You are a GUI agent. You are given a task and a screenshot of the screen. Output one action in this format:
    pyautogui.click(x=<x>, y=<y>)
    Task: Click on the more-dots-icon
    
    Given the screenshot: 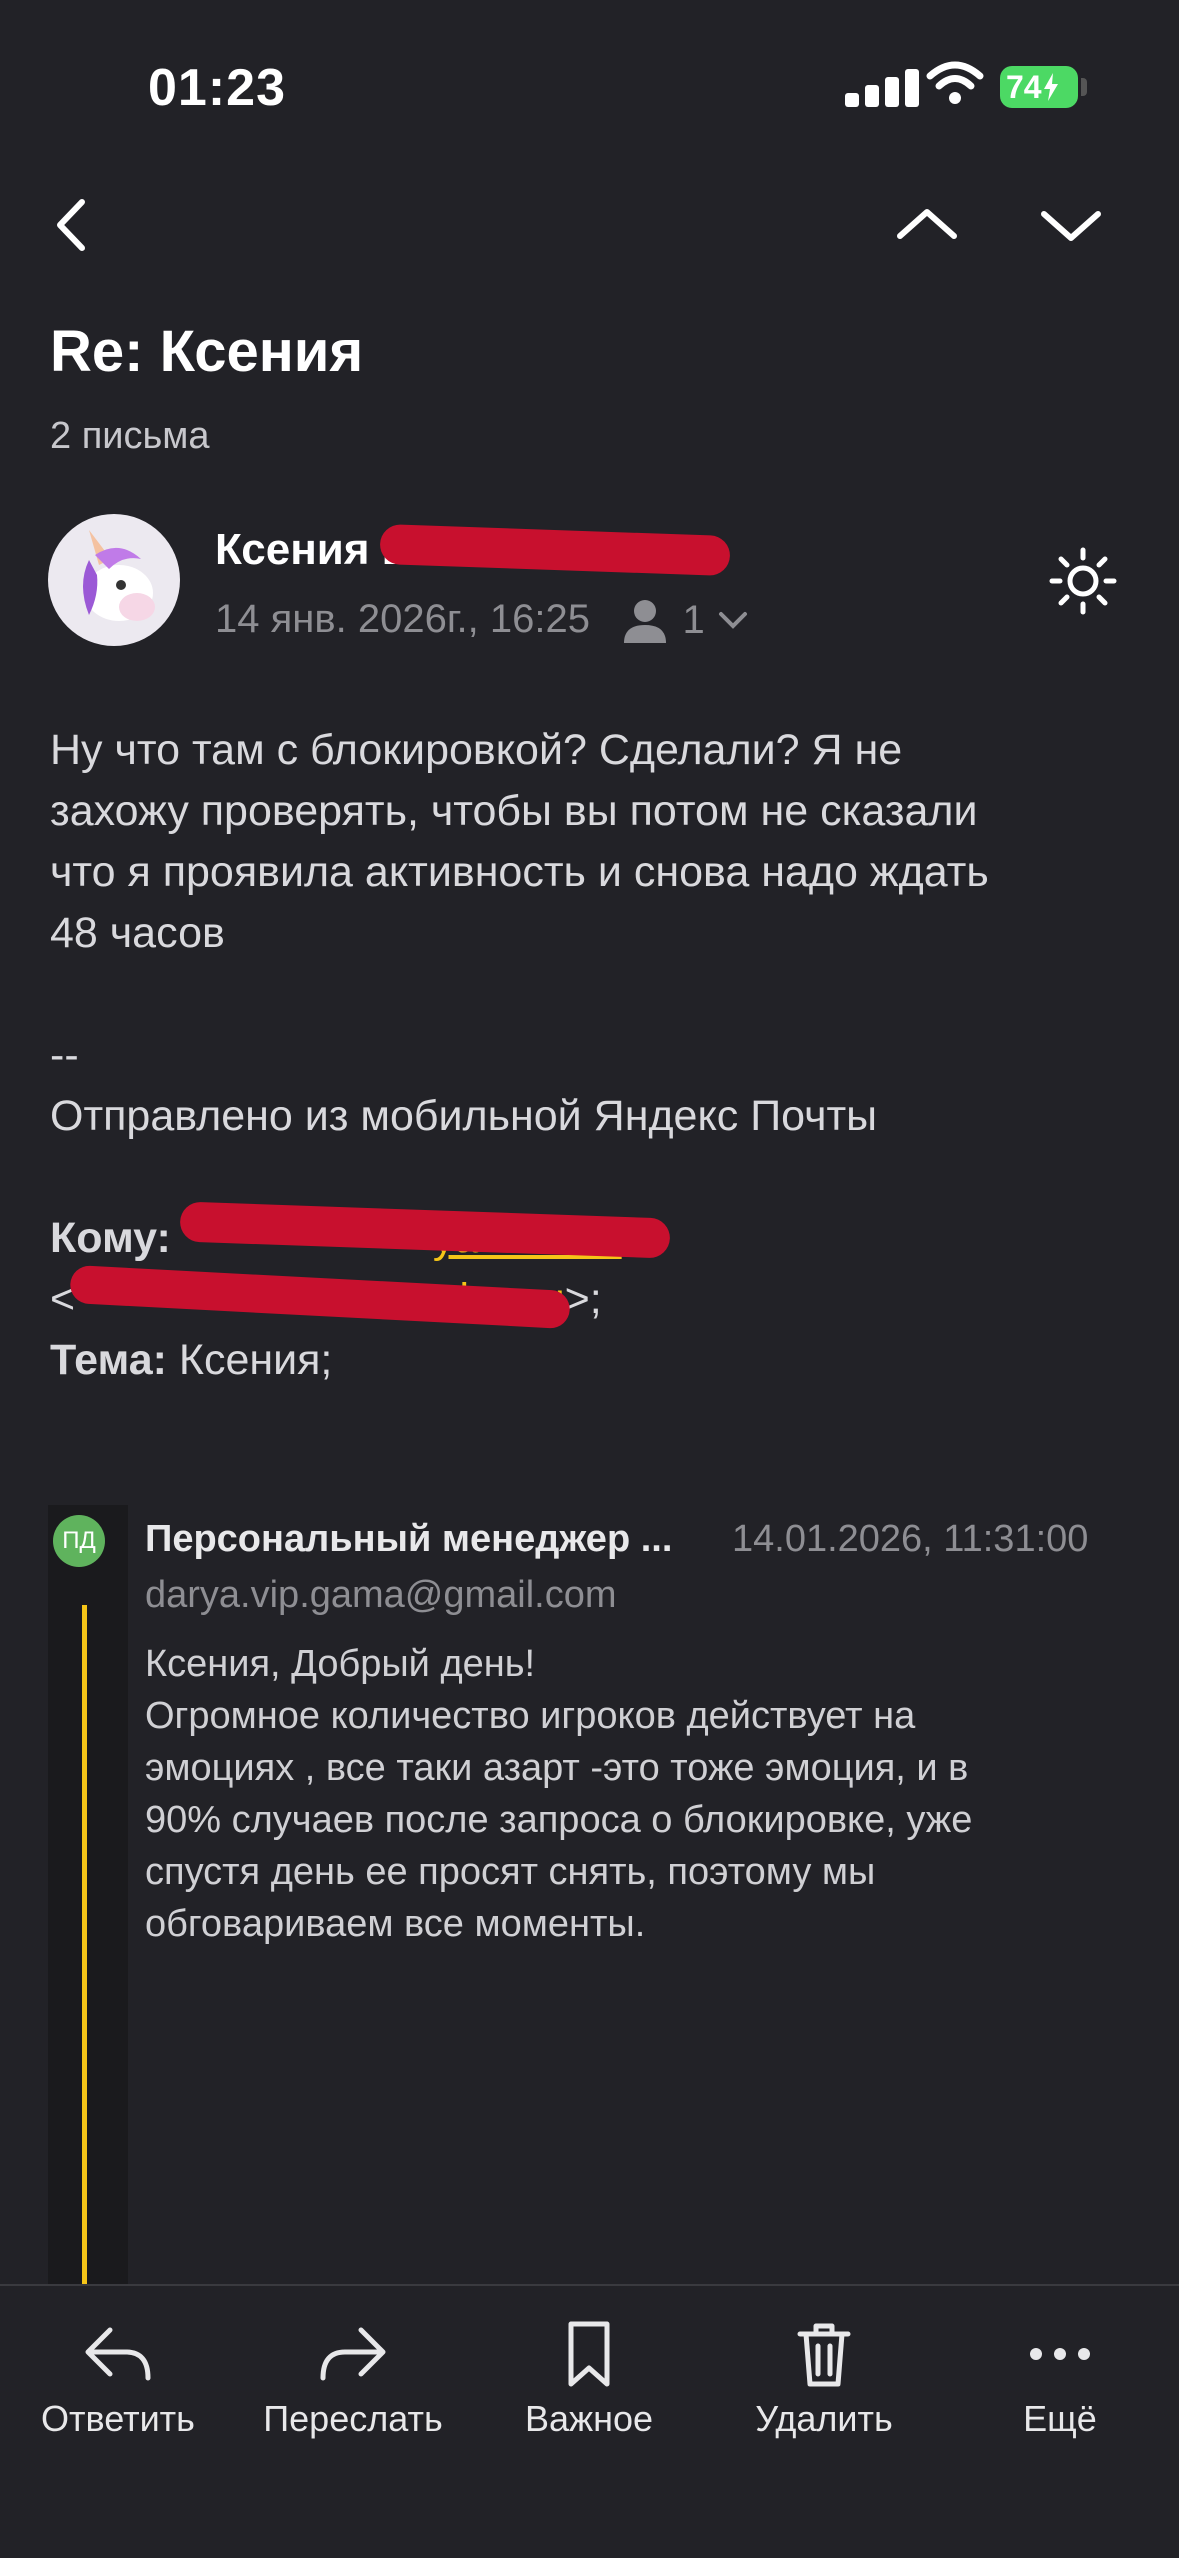 What is the action you would take?
    pyautogui.click(x=1060, y=2354)
    